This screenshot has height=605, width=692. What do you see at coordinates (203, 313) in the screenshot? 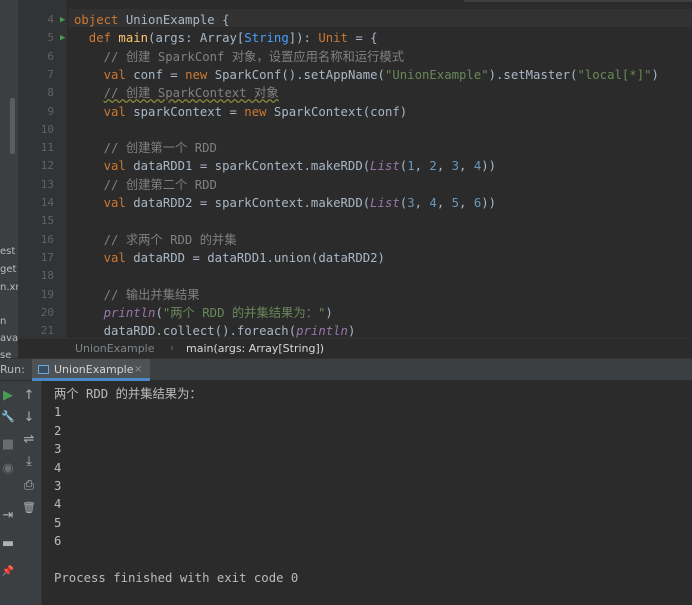
I see `code-line: println("两个 RDD 的并集结果为：")` at bounding box center [203, 313].